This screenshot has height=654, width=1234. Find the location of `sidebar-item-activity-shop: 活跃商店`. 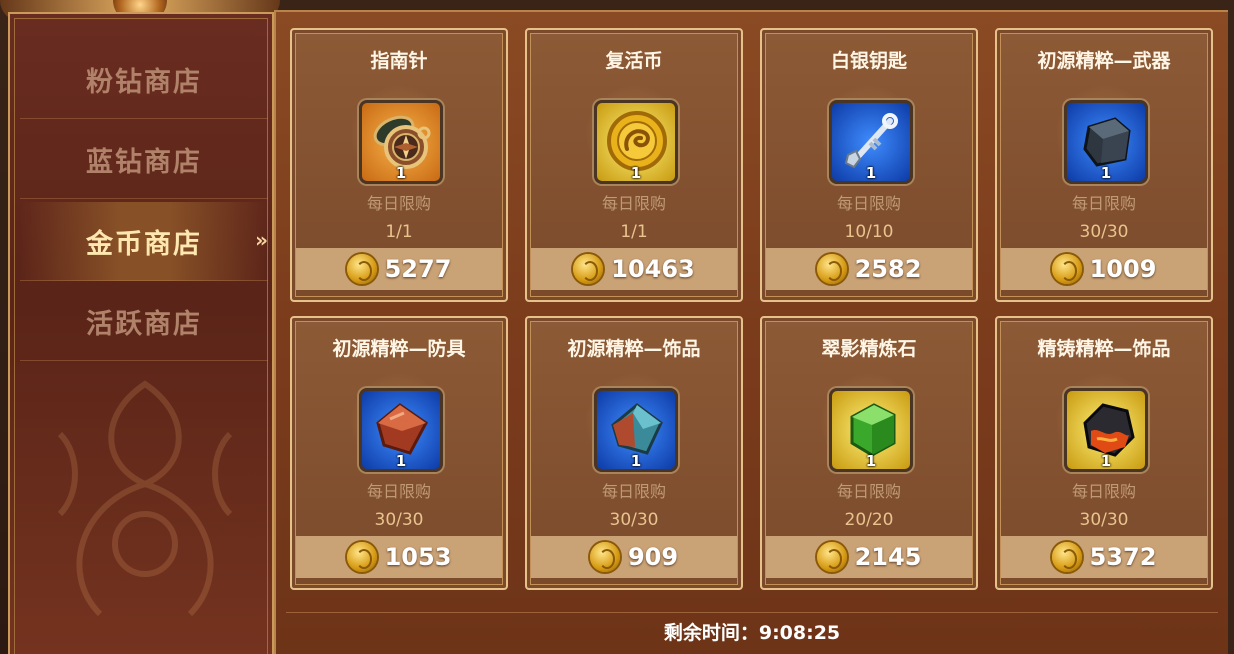

sidebar-item-activity-shop: 活跃商店 is located at coordinates (144, 321).